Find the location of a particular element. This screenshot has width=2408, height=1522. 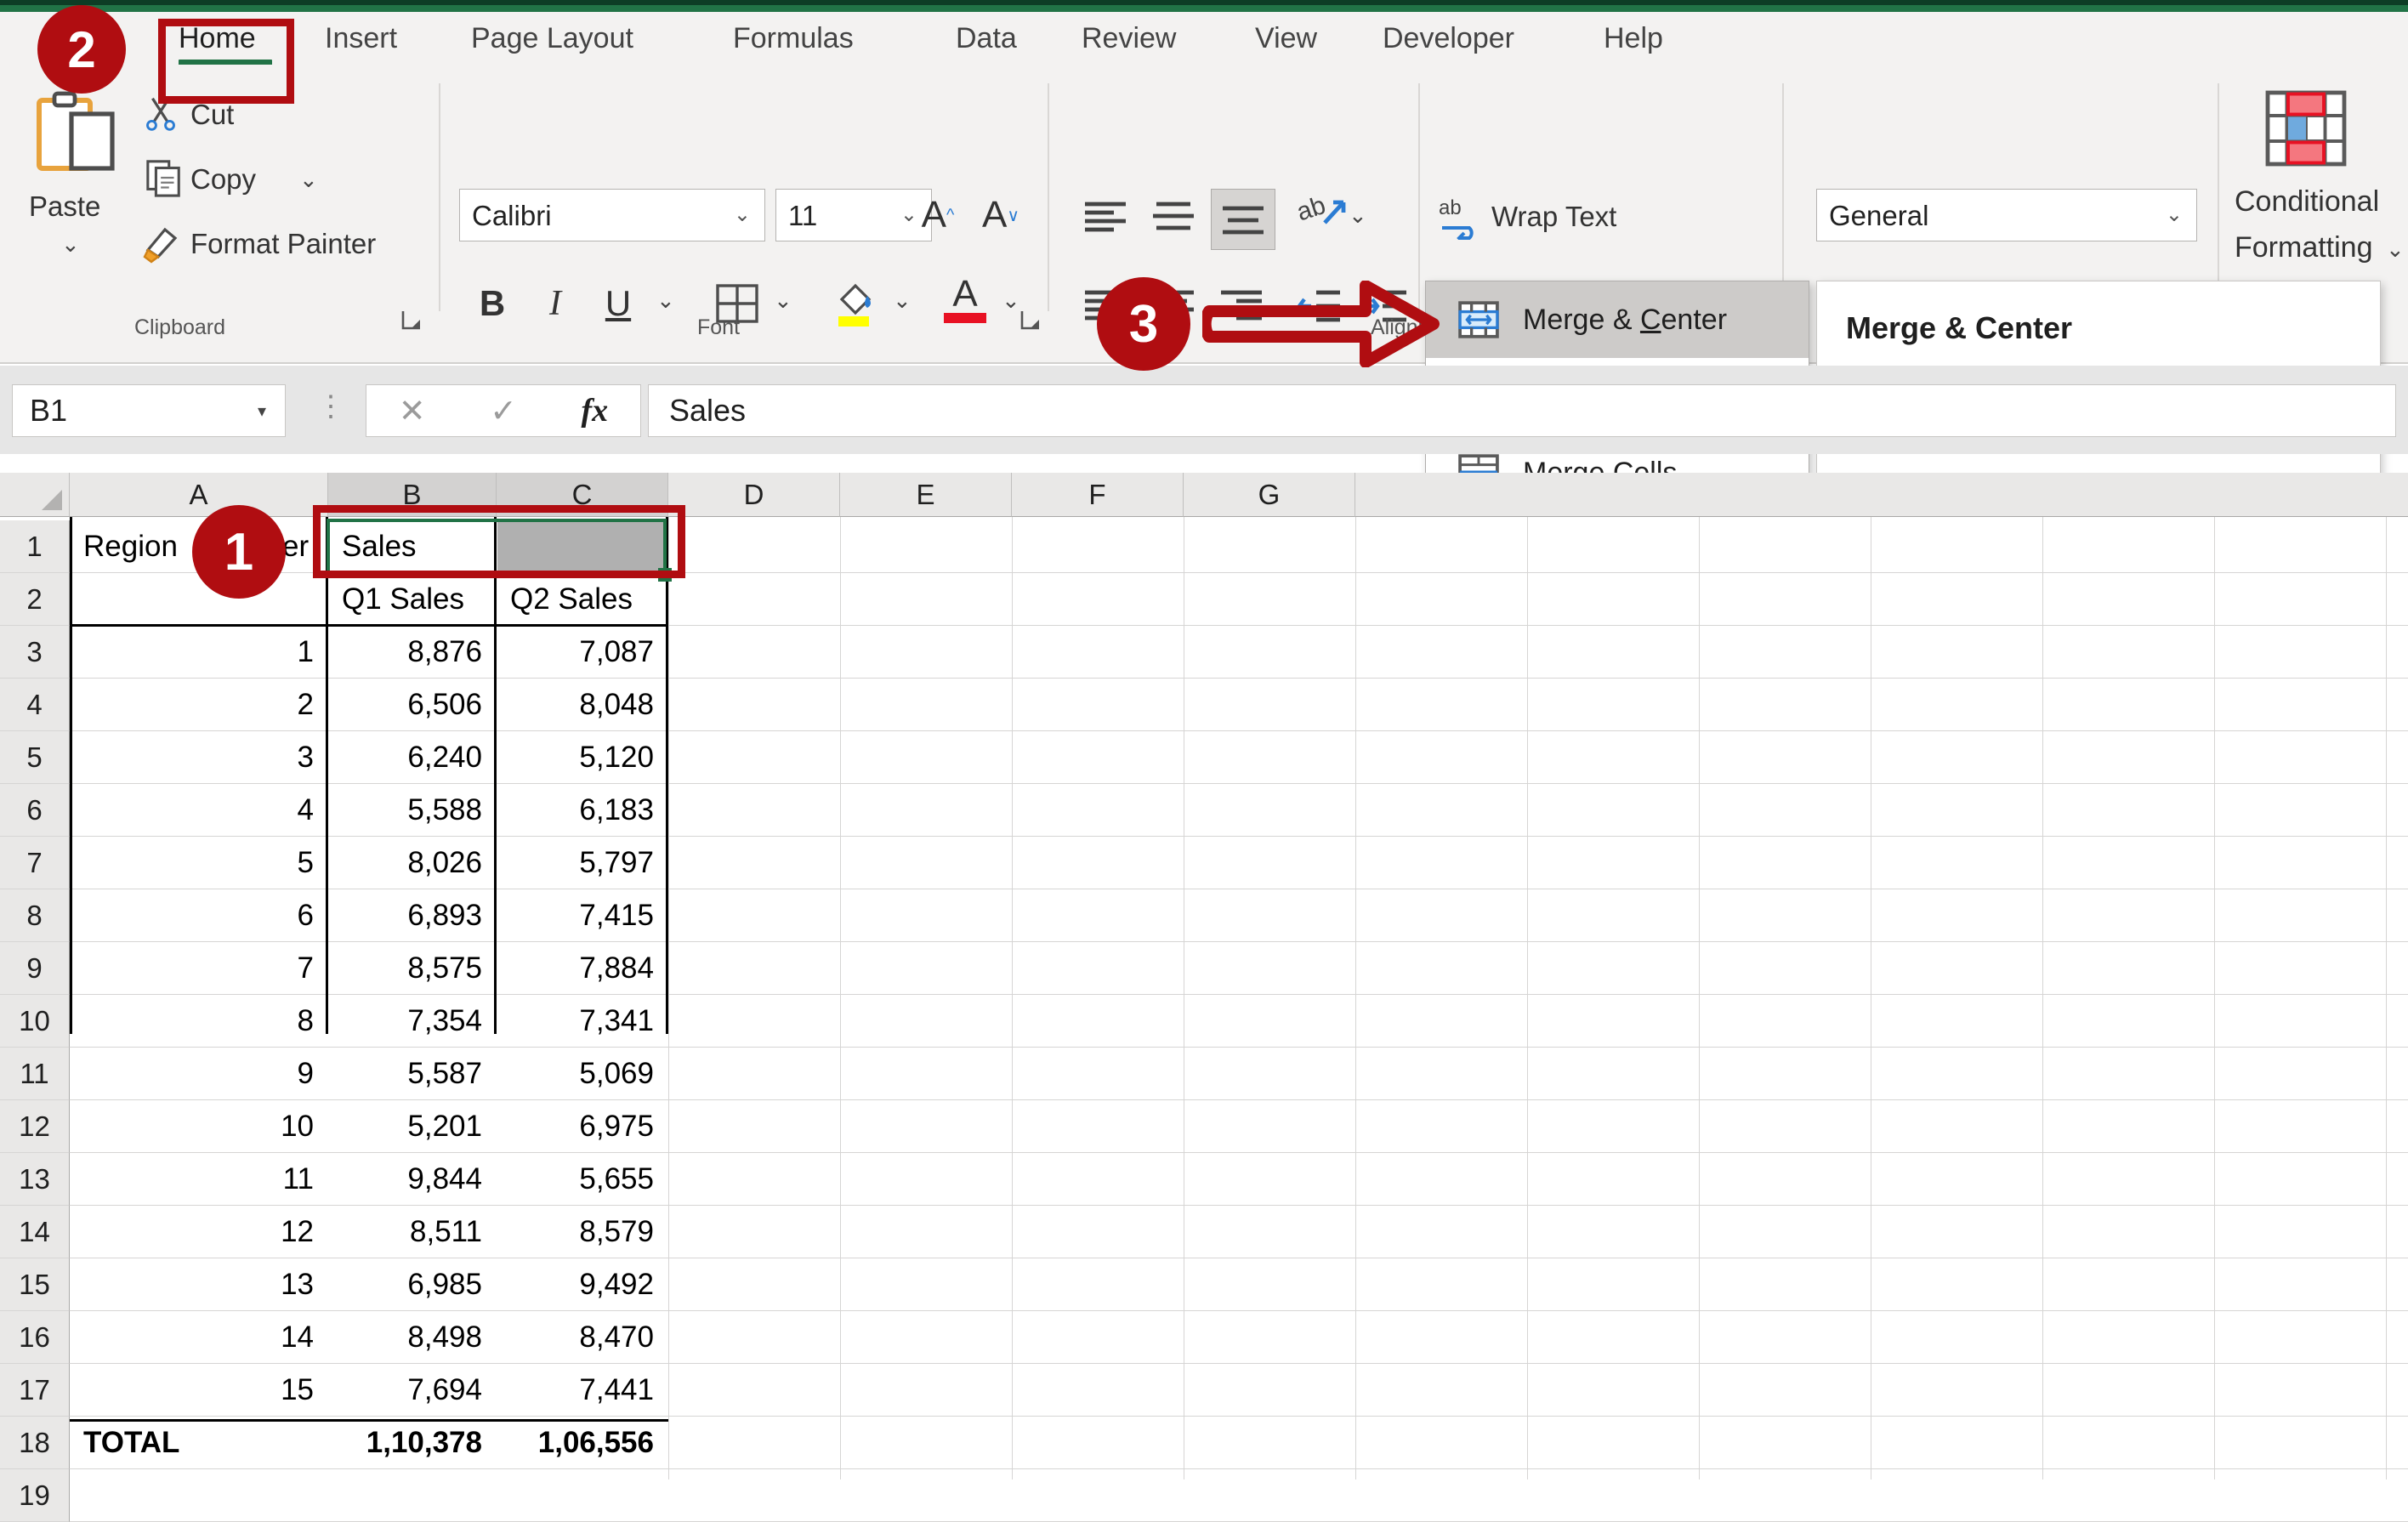

cell-B15: 6,985 is located at coordinates (412, 1284).